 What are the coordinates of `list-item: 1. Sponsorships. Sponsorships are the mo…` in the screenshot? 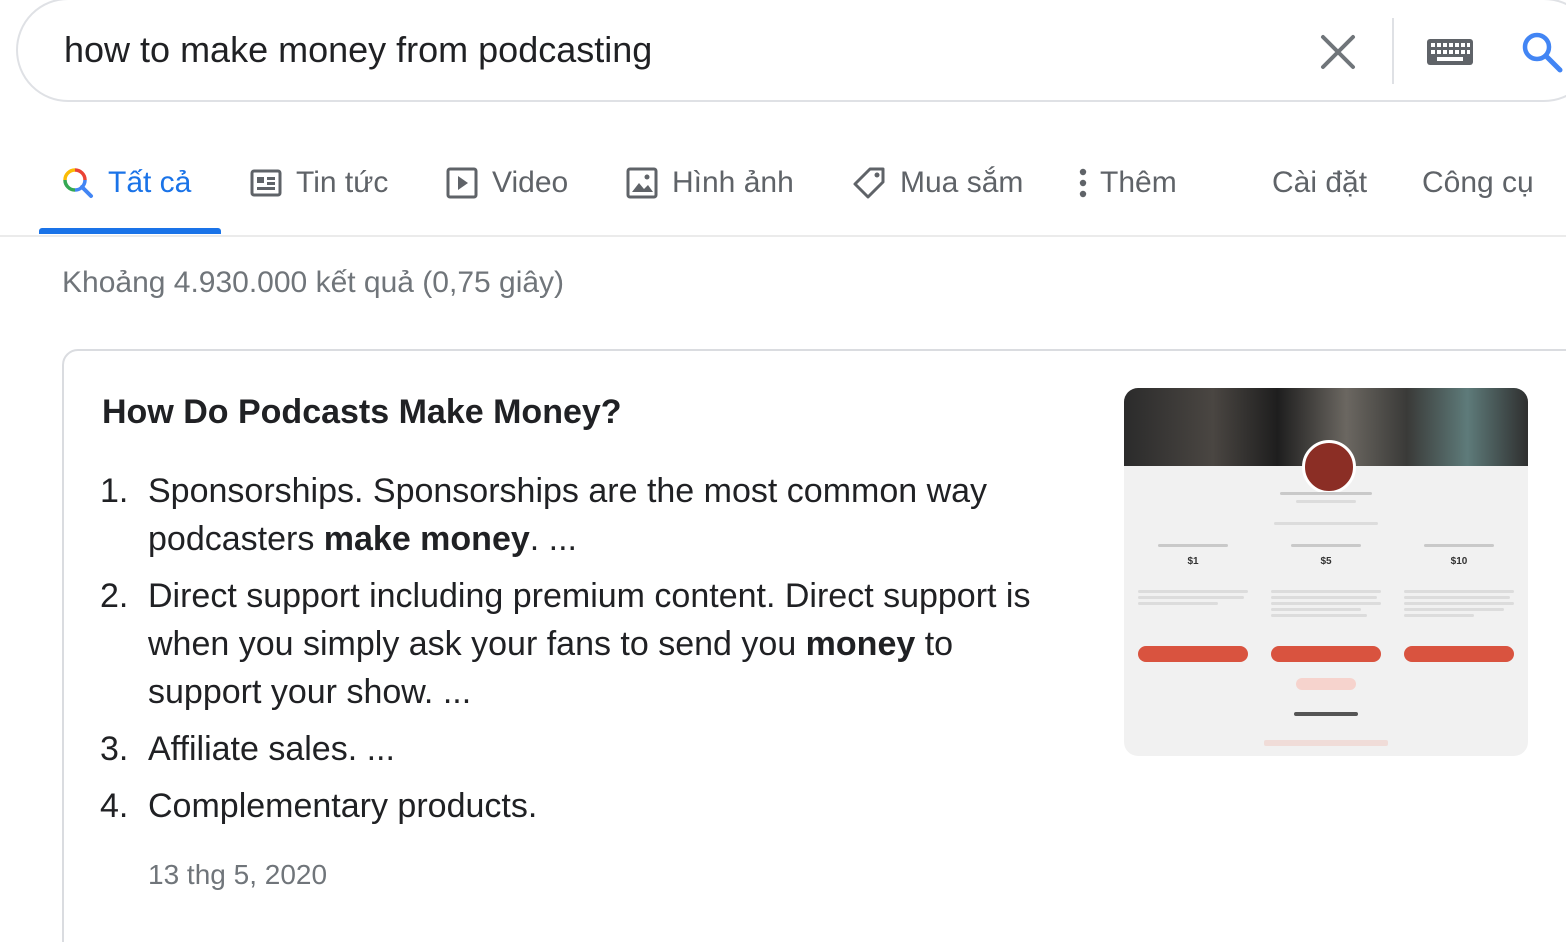 It's located at (580, 515).